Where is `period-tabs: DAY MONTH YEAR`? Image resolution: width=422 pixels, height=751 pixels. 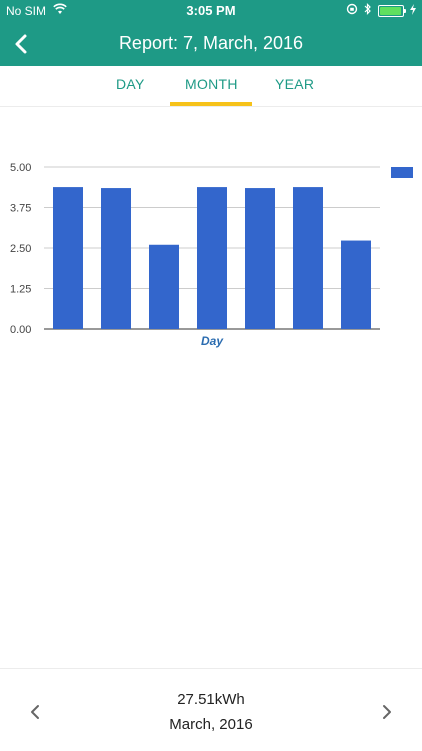 period-tabs: DAY MONTH YEAR is located at coordinates (211, 86).